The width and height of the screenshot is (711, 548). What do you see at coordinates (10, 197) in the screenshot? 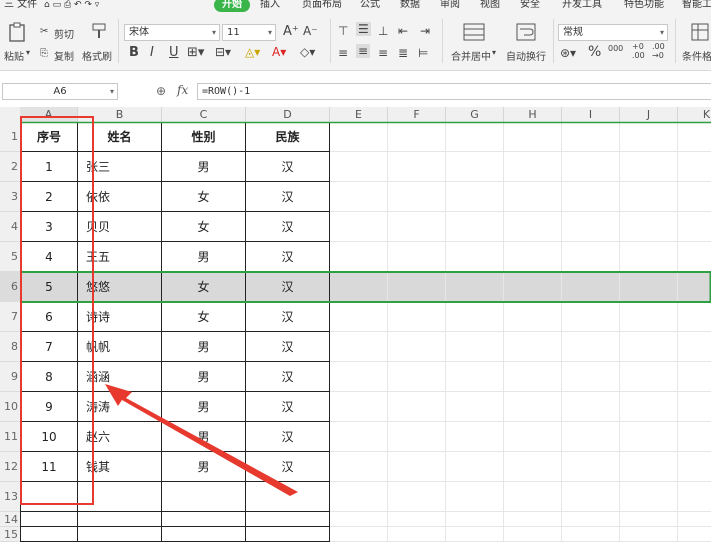
I see `row-header: 3` at bounding box center [10, 197].